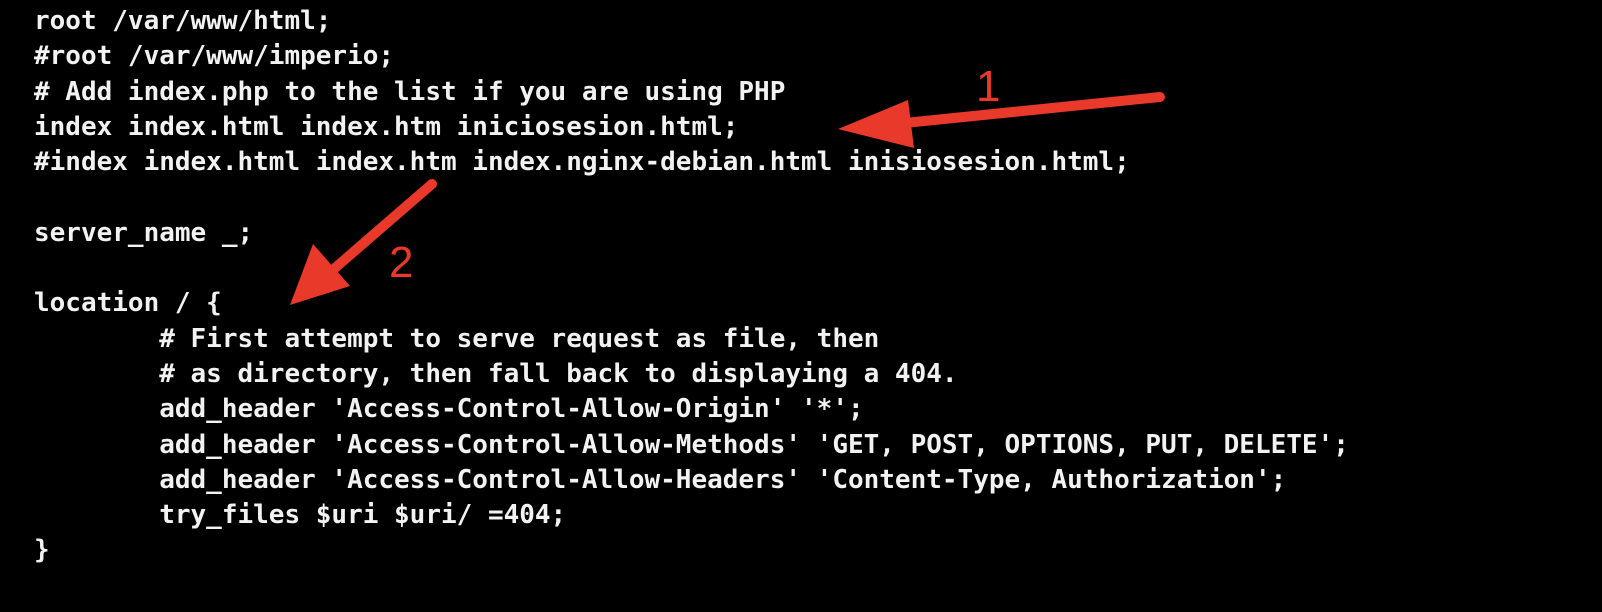  Describe the element at coordinates (988, 86) in the screenshot. I see `arrow-1-label: 1` at that location.